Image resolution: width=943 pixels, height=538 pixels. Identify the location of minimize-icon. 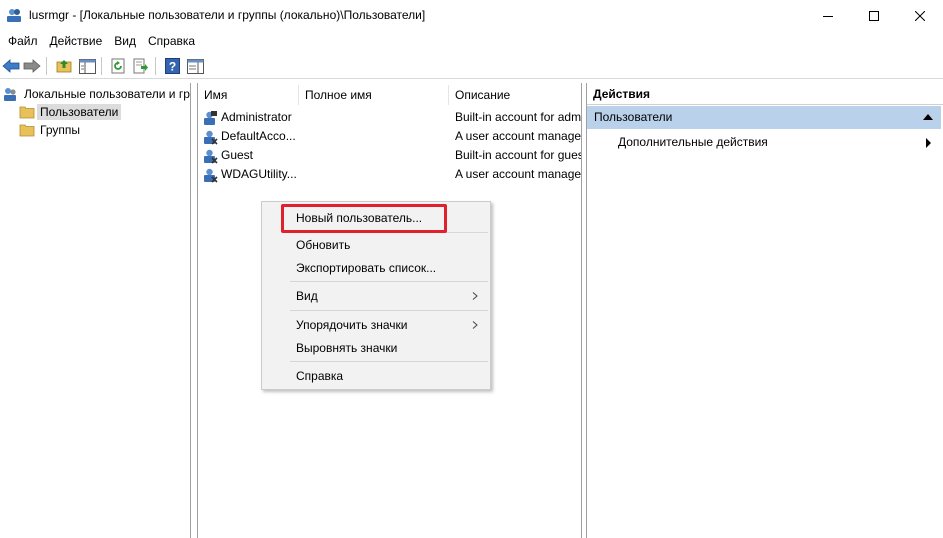
(828, 16).